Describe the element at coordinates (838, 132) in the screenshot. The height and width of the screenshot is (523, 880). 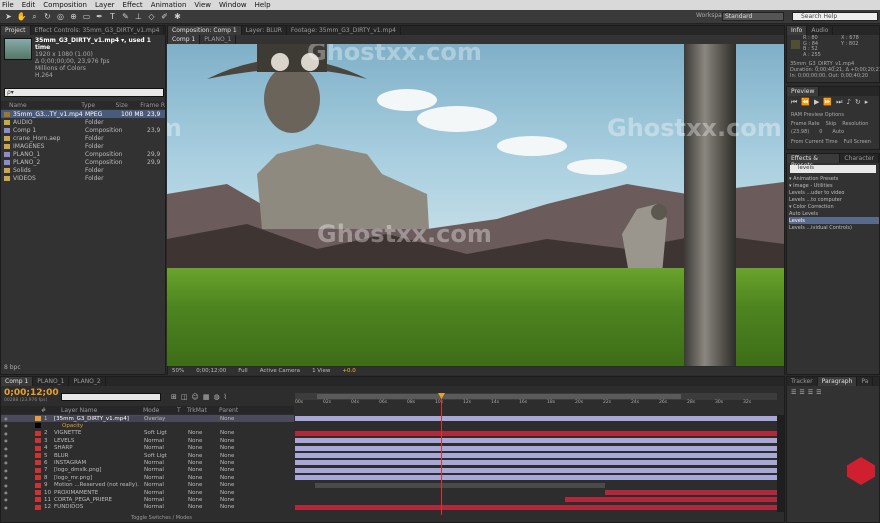
I see `resolution-select: Auto` at that location.